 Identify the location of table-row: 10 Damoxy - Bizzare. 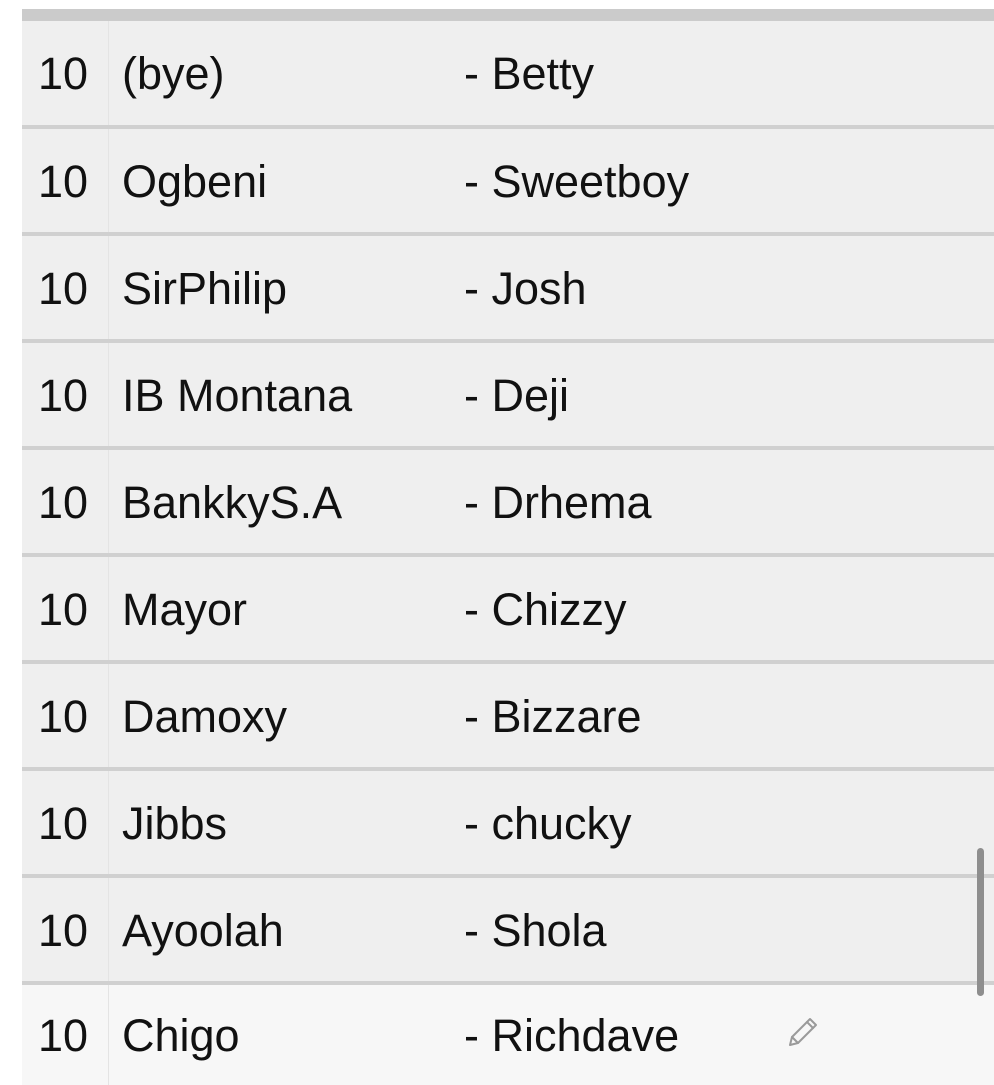
(508, 716).